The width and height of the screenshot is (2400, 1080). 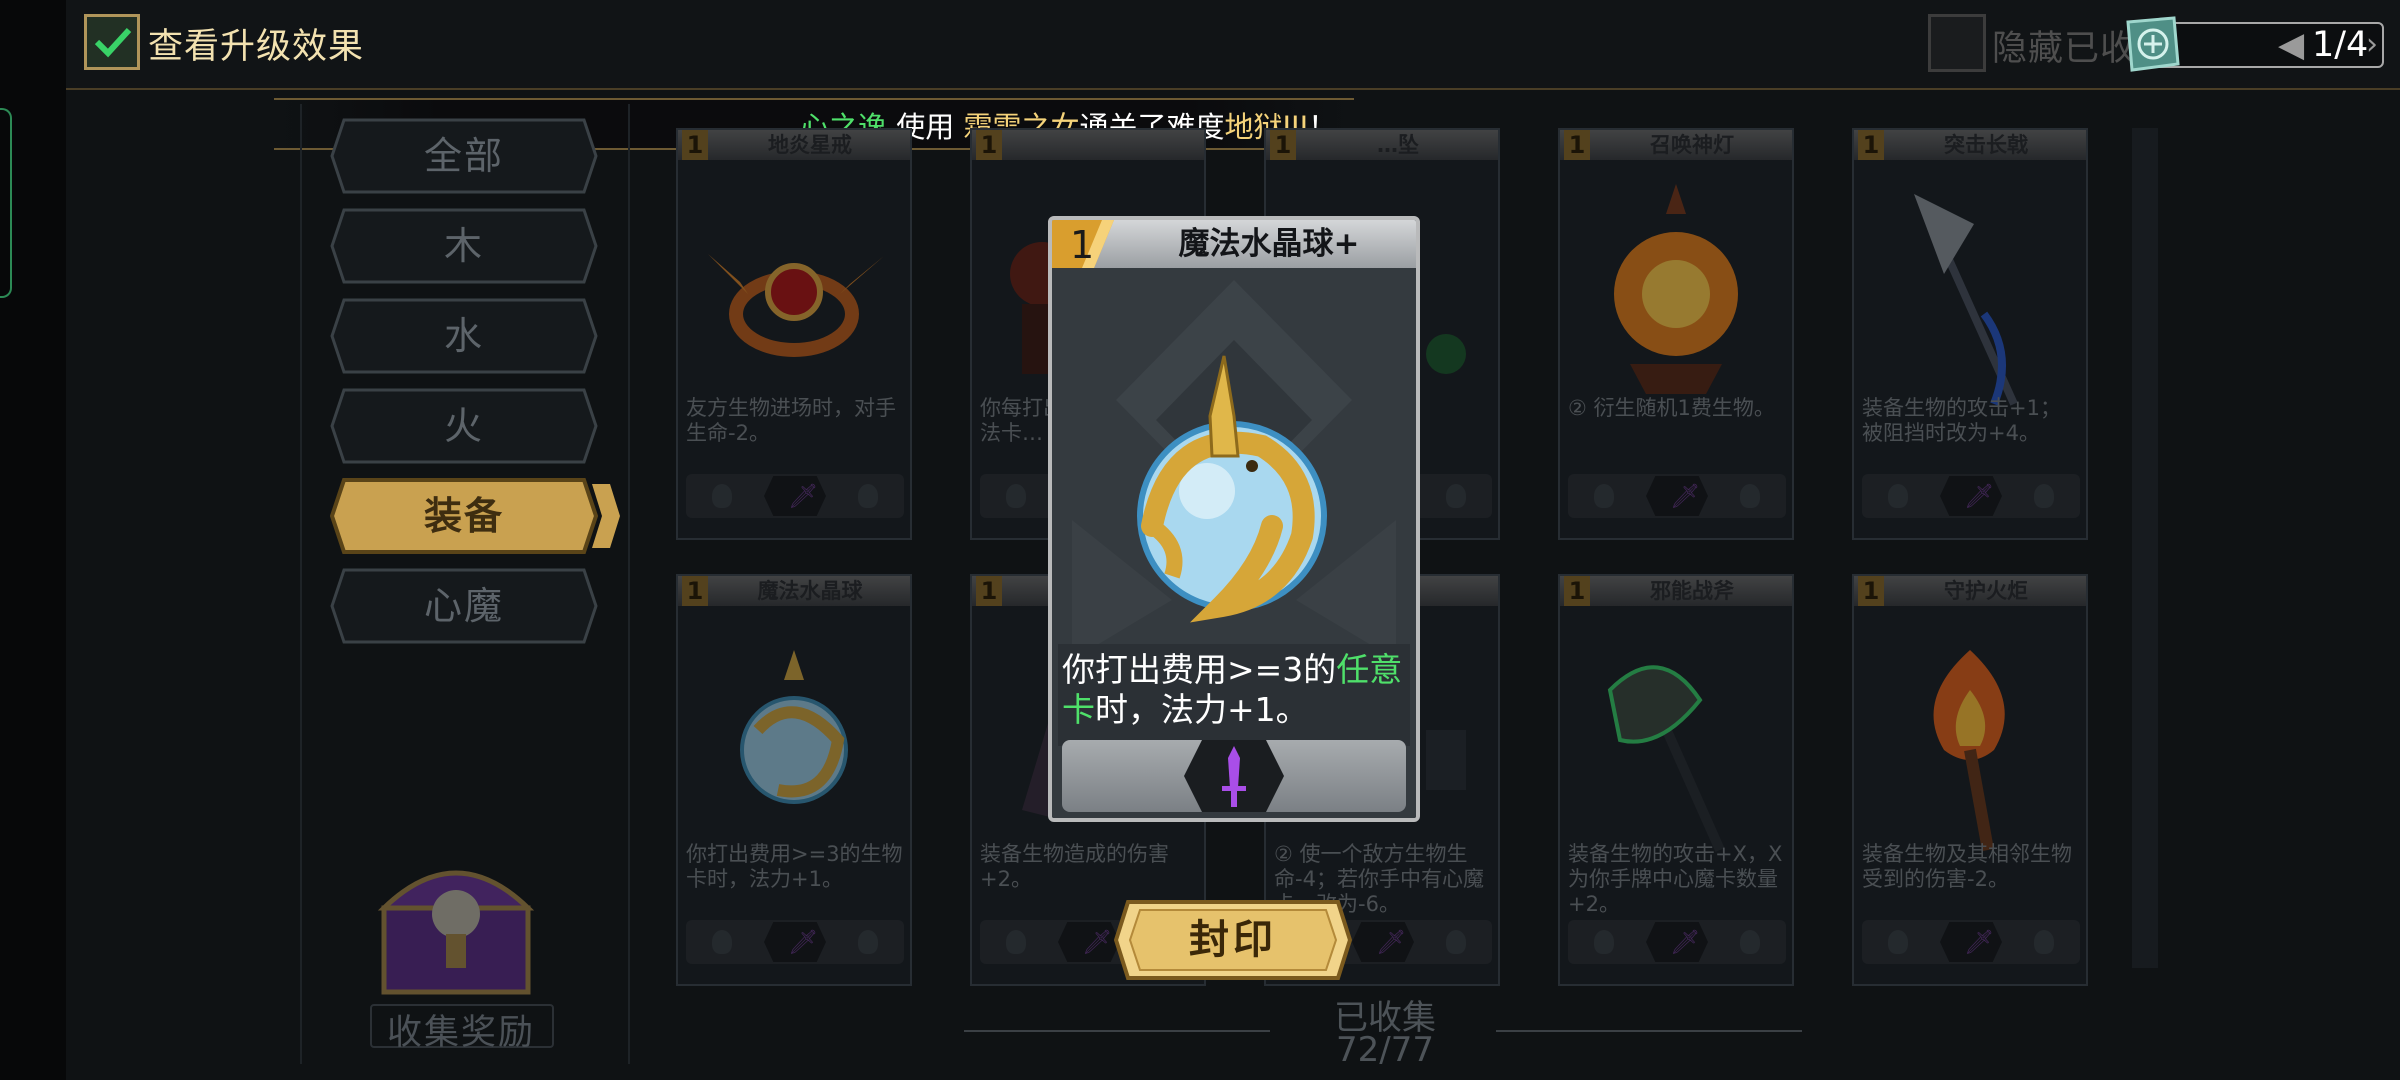 I want to click on card-item: 1 魔法水晶球 你打出费用>=3的生物卡时，法力+1。 🗡, so click(x=794, y=780).